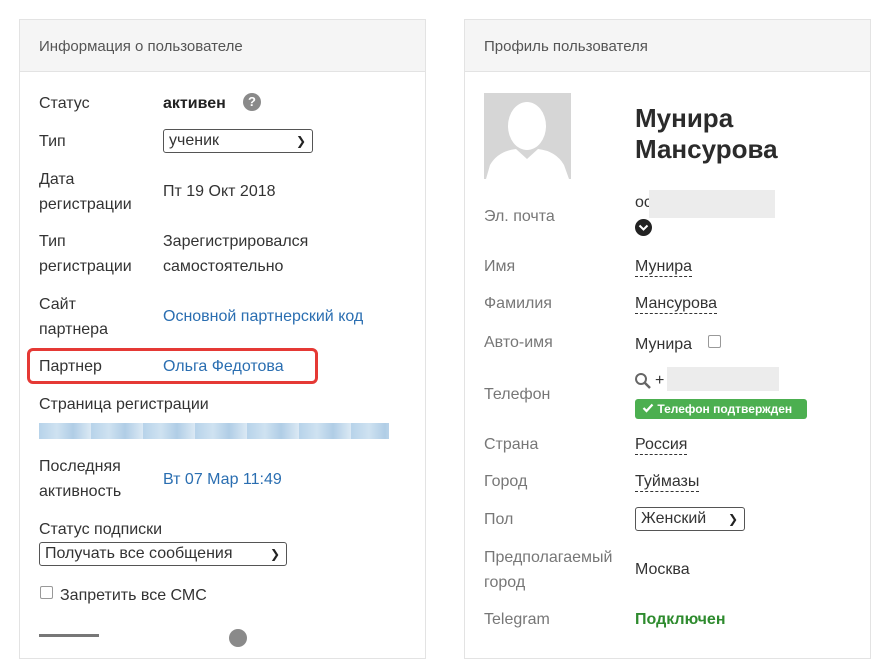  What do you see at coordinates (236, 241) in the screenshot?
I see `reg-type-value-line1: Зарегистрировался` at bounding box center [236, 241].